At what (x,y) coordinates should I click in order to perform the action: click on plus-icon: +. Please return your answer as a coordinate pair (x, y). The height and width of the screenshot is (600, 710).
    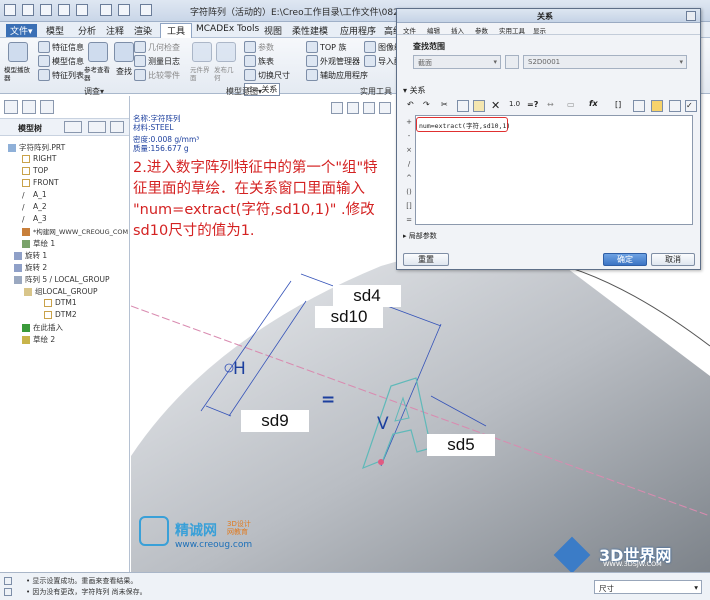
    Looking at the image, I should click on (409, 122).